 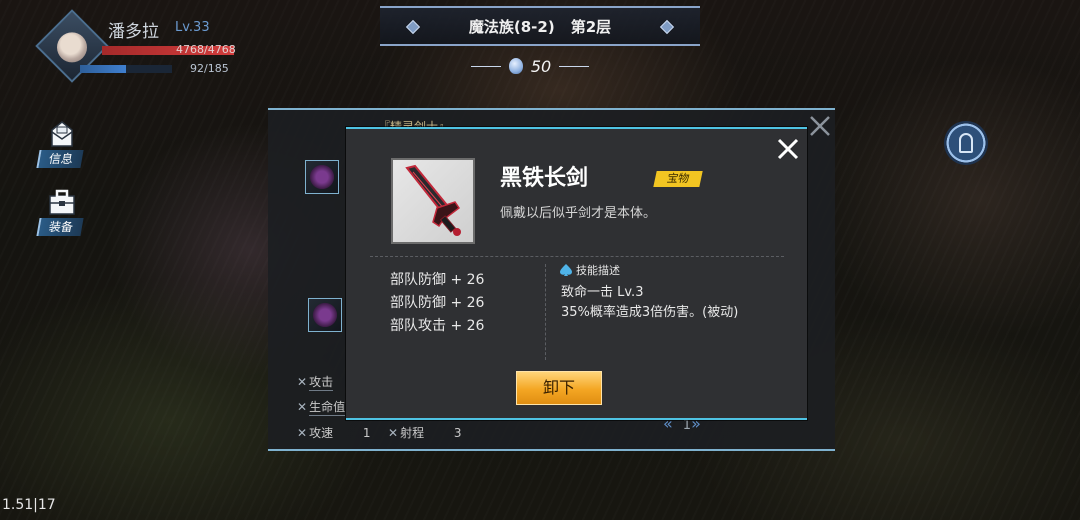 I want to click on toolbox-icon, so click(x=62, y=202).